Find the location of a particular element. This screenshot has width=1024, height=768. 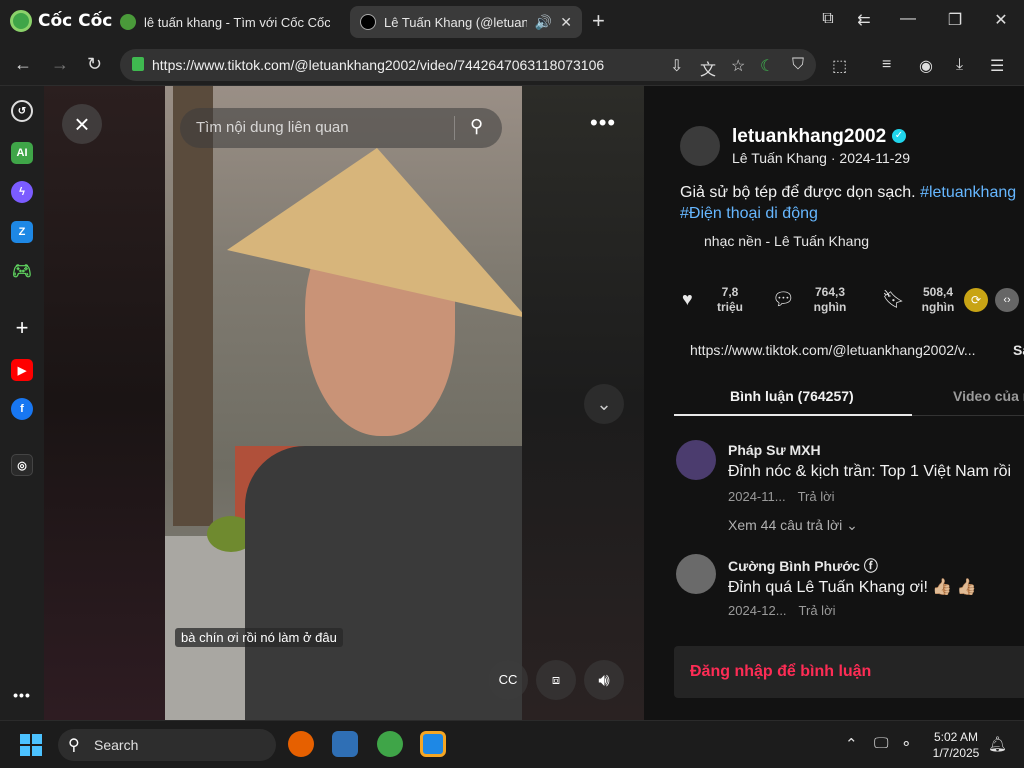

more-options-icon: ••• is located at coordinates (603, 123).